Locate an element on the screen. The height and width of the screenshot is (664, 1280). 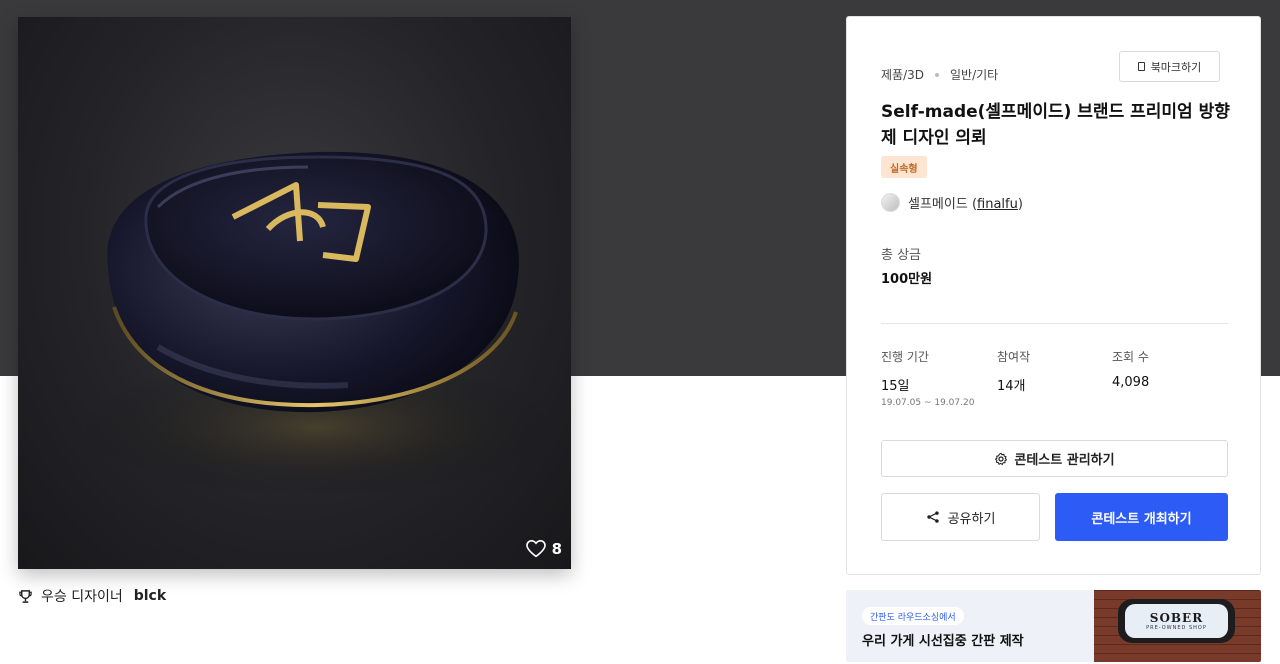
ad-sign-subtext: PRE-OWNED SHOP is located at coordinates (1176, 628).